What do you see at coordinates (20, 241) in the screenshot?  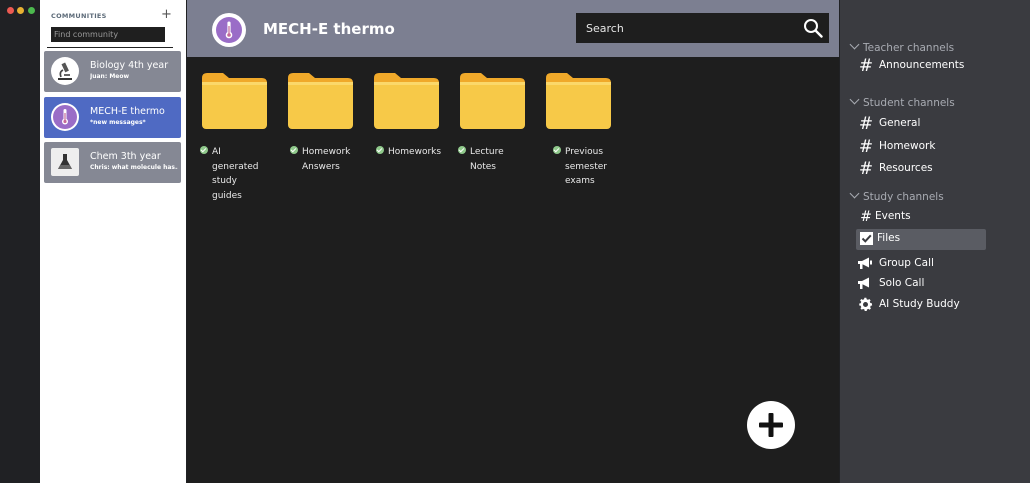 I see `window-frame` at bounding box center [20, 241].